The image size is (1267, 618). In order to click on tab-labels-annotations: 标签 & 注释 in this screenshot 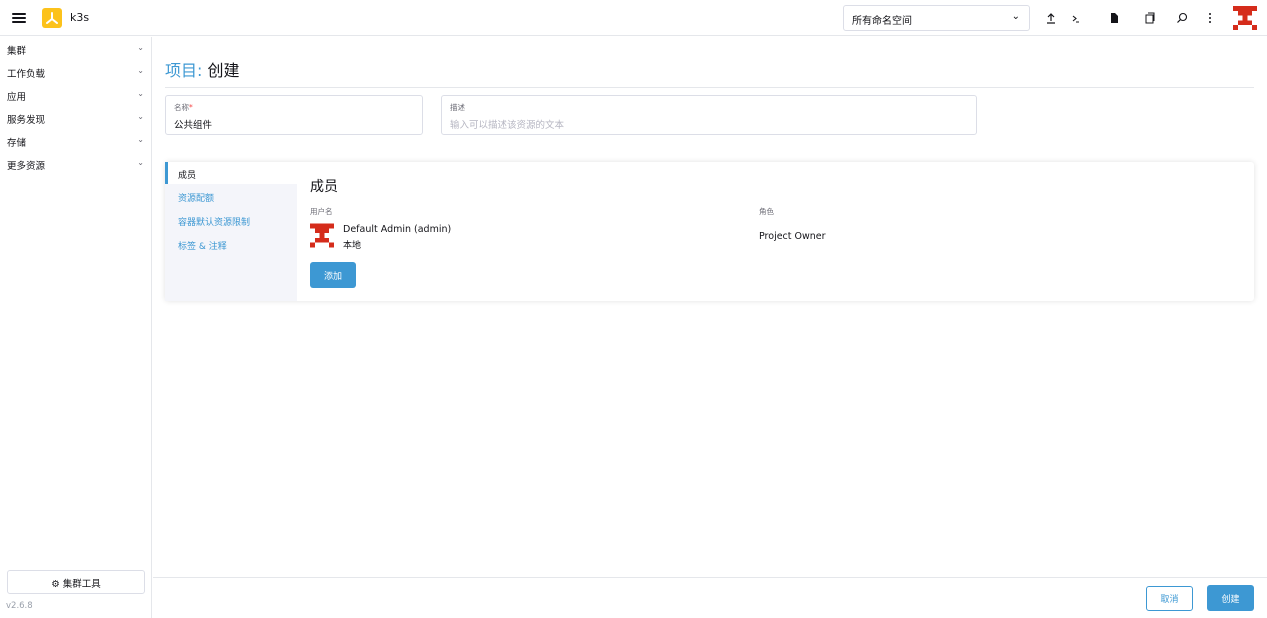, I will do `click(231, 244)`.